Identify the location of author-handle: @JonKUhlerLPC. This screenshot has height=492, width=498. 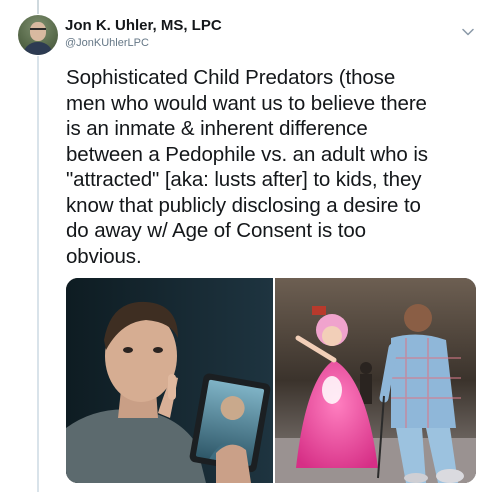
(107, 43).